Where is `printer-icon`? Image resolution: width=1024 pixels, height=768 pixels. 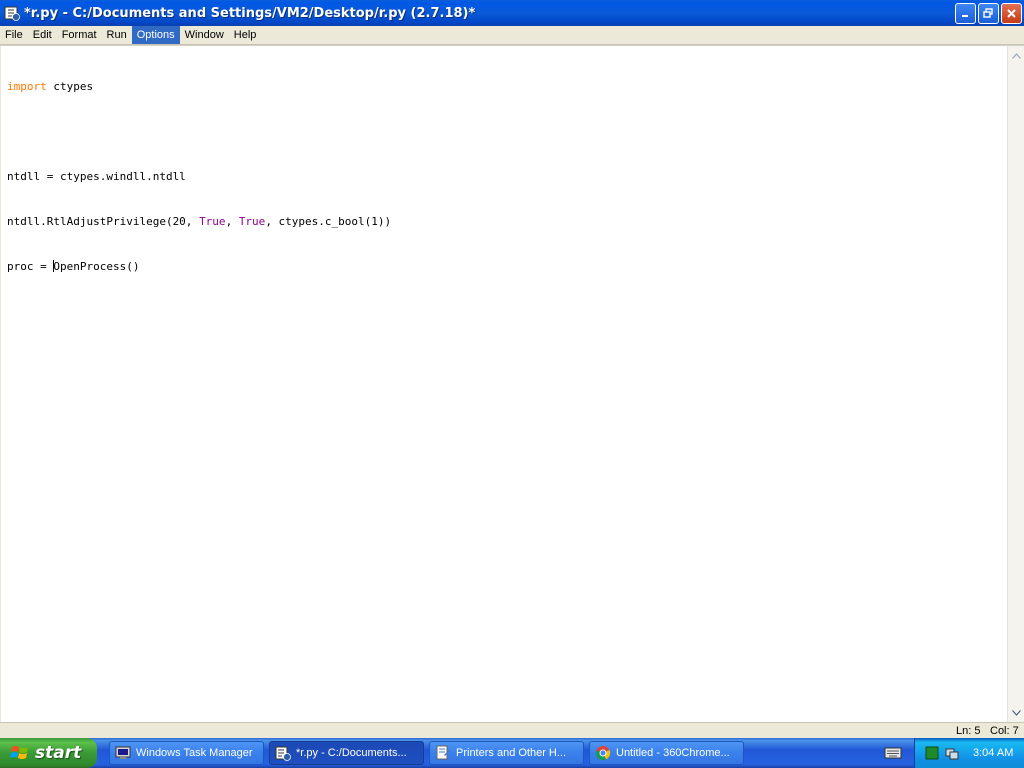
printer-icon is located at coordinates (443, 753).